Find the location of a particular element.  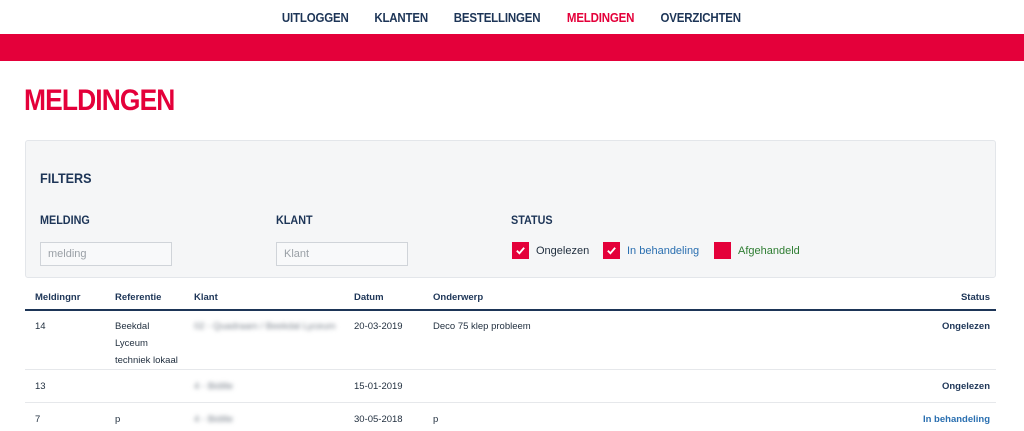

col-onderwerp: Onderwerp is located at coordinates (548, 298).